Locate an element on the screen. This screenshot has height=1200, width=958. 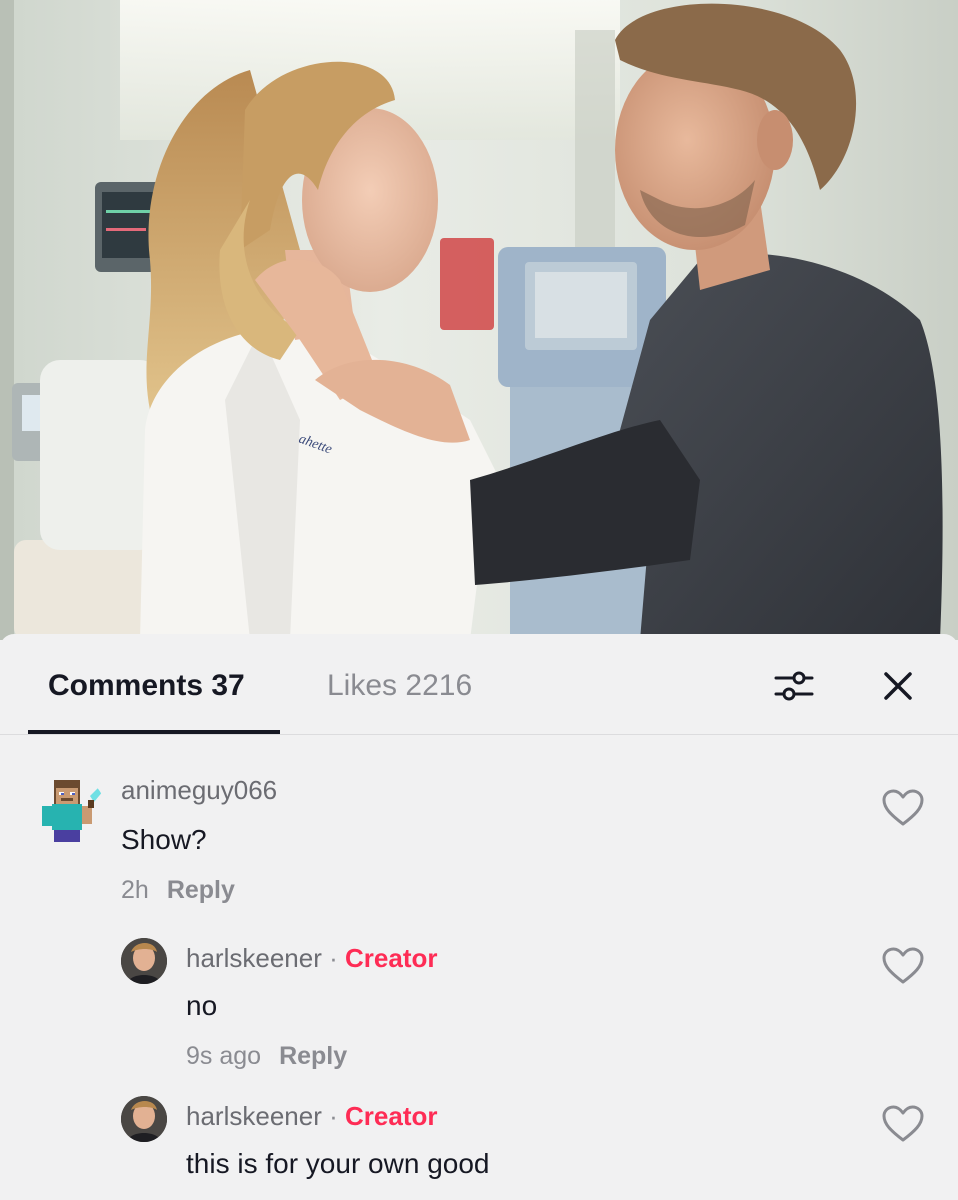
close-icon is located at coordinates (898, 686).